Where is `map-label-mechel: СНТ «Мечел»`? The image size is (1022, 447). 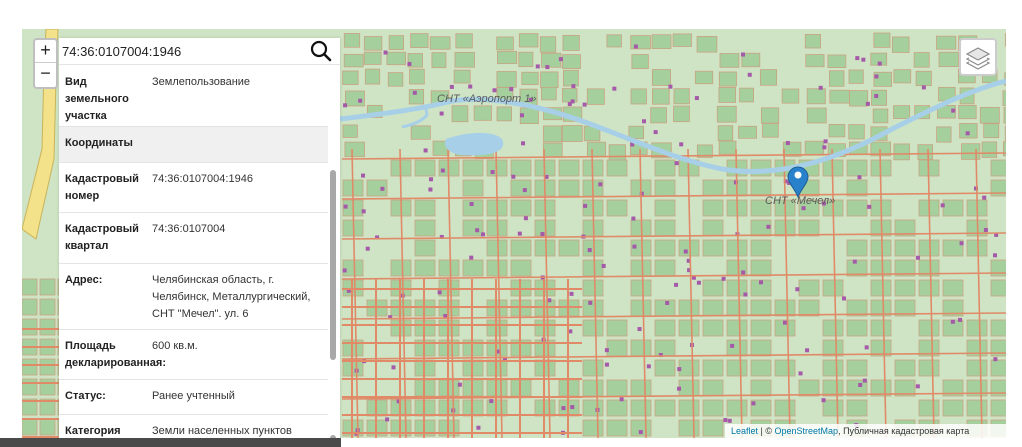
map-label-mechel: СНТ «Мечел» is located at coordinates (800, 201).